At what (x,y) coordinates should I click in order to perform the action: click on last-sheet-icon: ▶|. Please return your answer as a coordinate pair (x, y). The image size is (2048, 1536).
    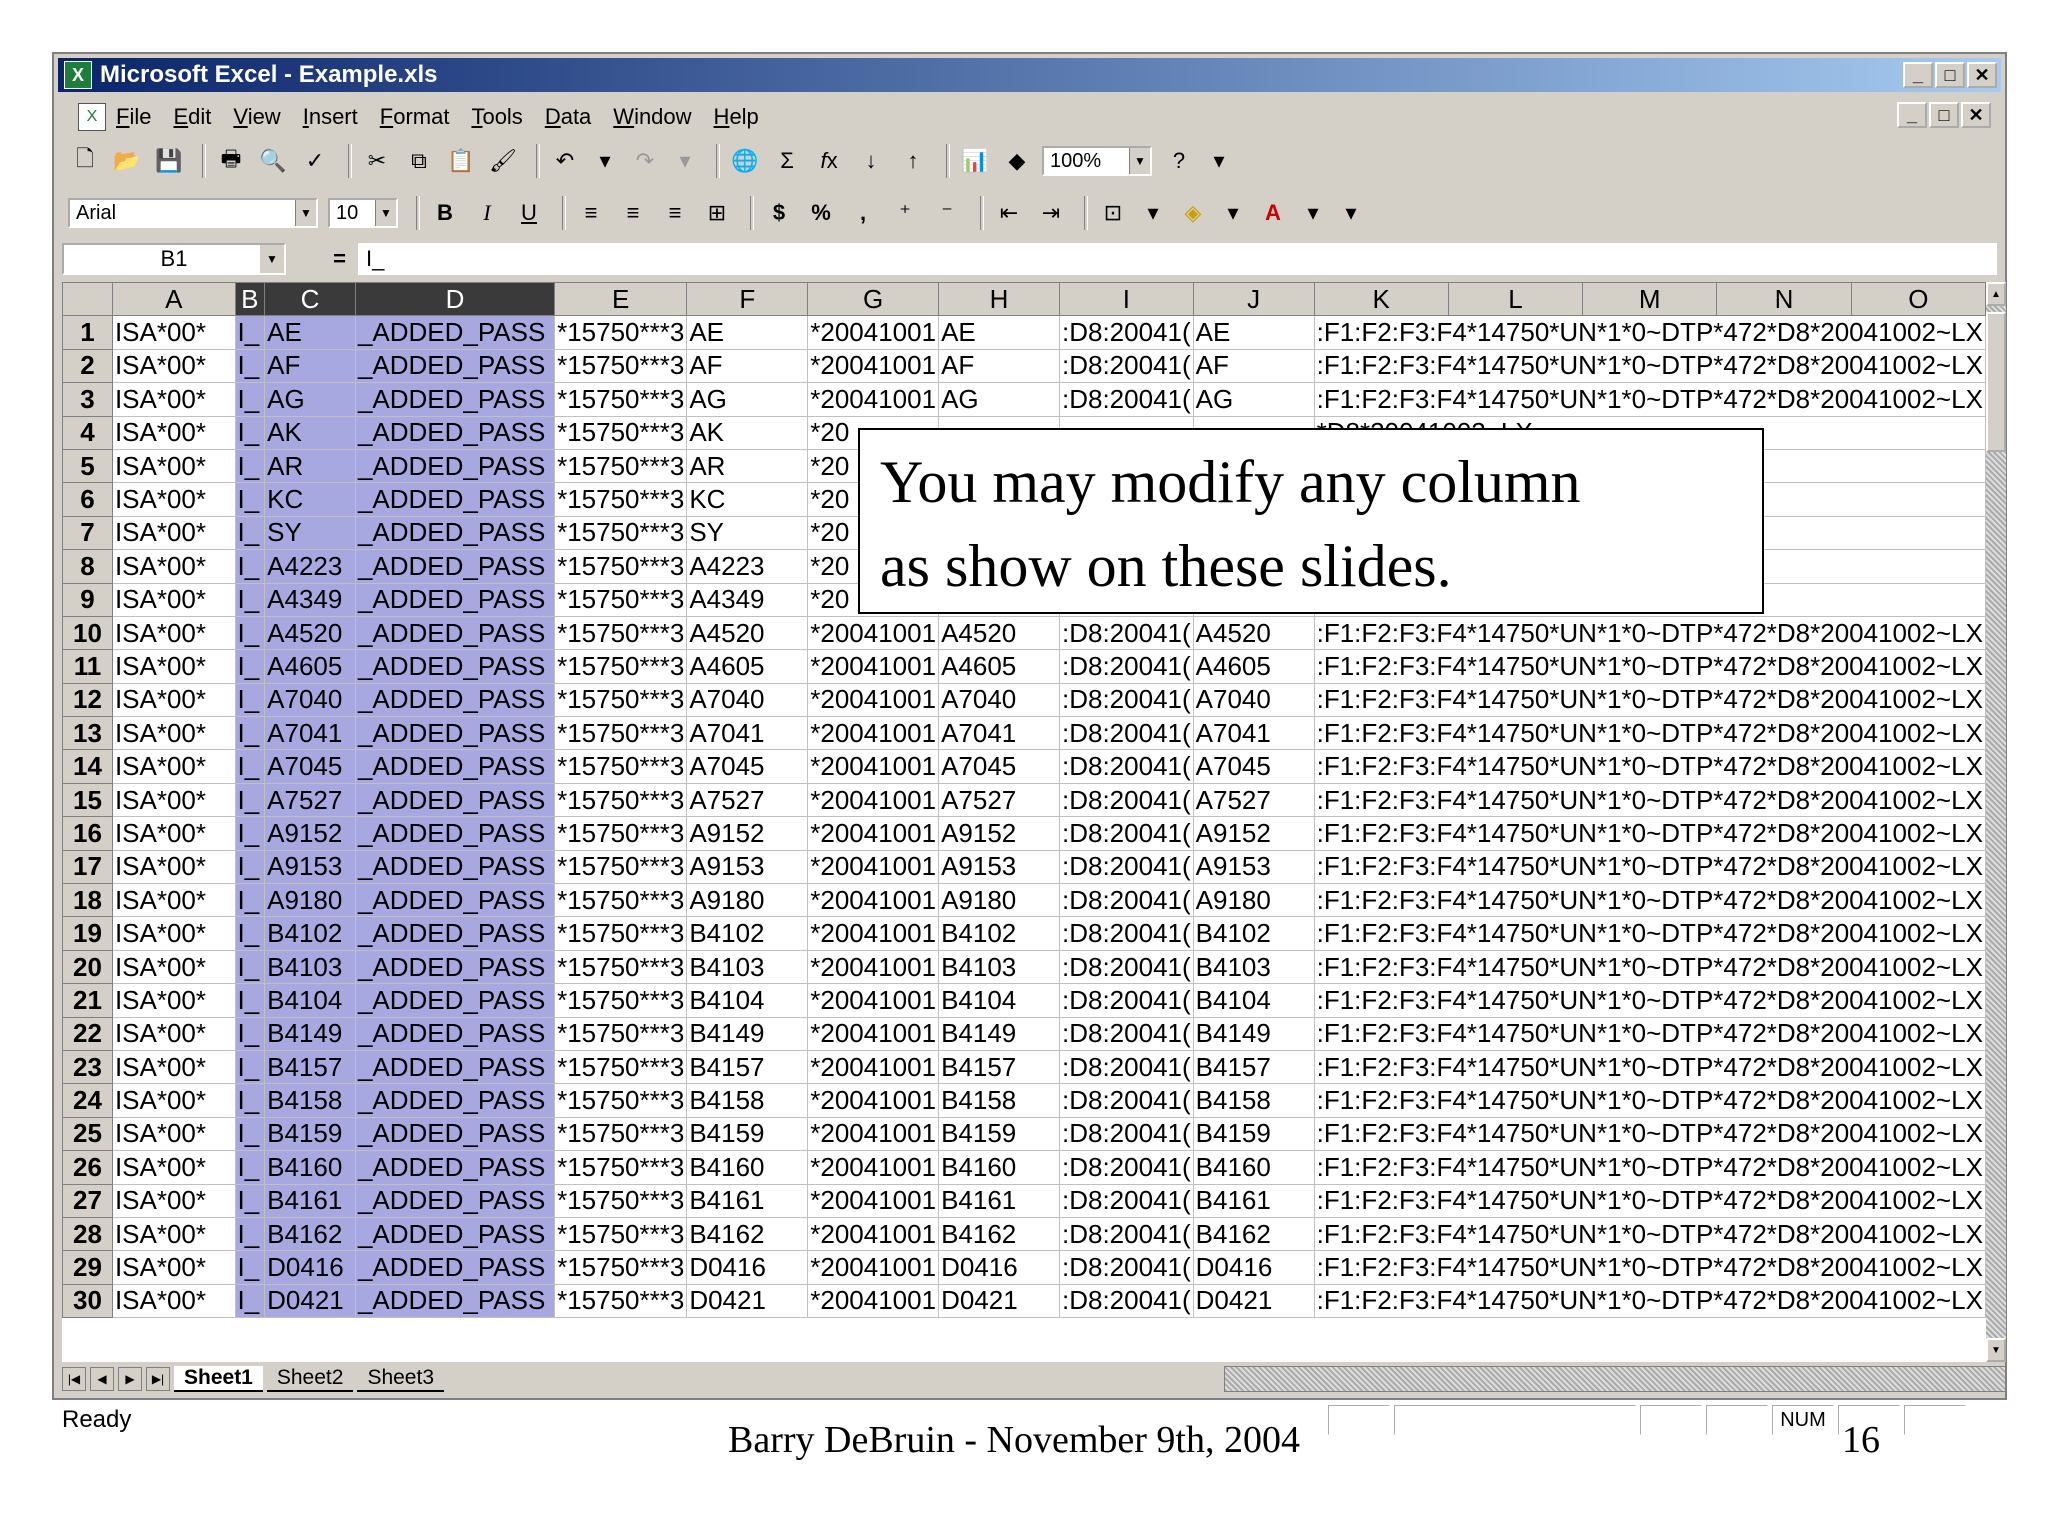
    Looking at the image, I should click on (158, 1379).